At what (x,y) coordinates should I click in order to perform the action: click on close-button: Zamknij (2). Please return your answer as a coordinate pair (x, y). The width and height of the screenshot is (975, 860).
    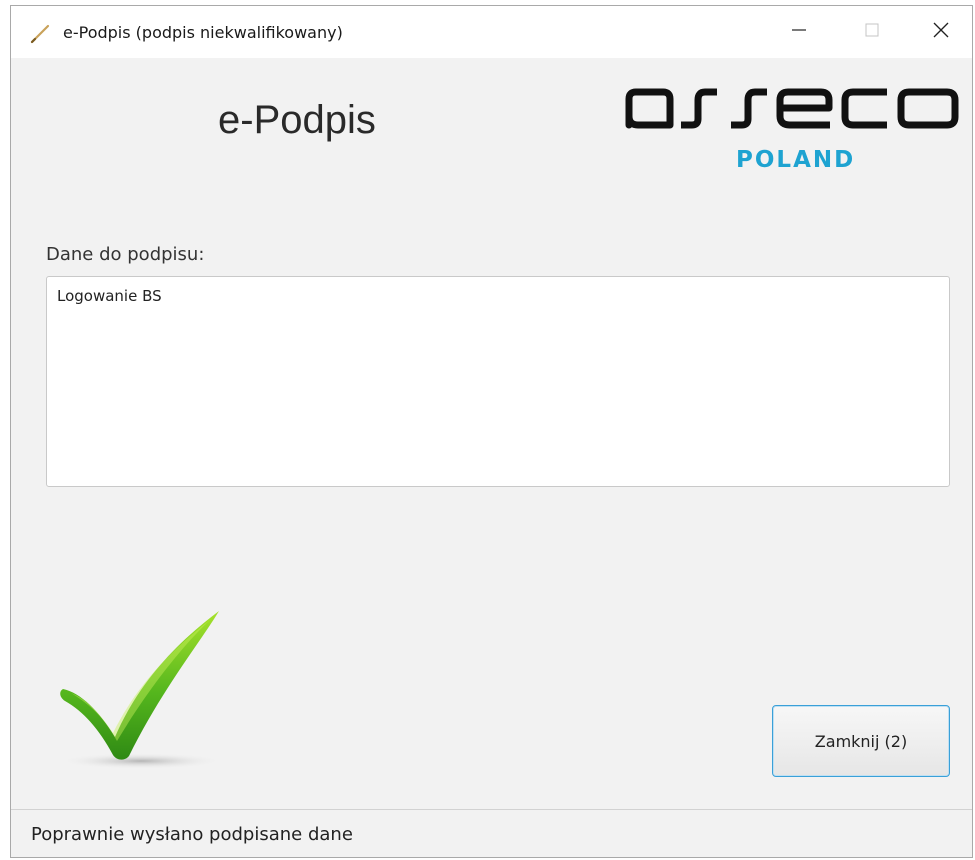
    Looking at the image, I should click on (861, 741).